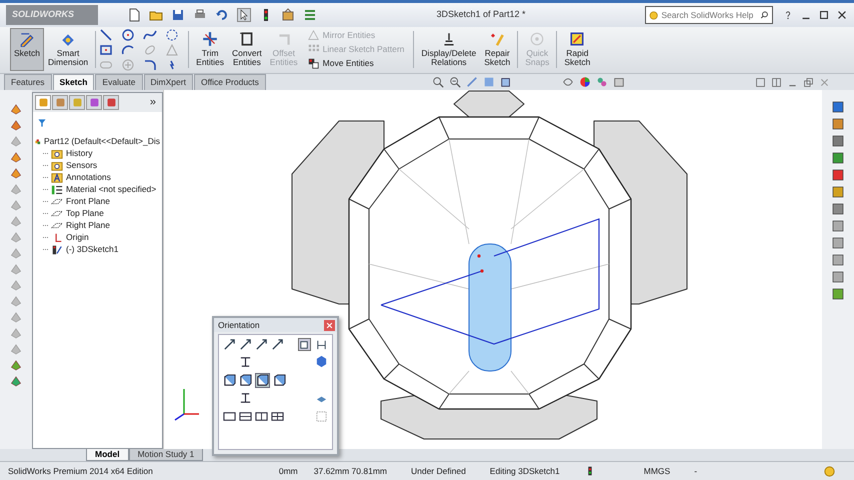 The width and height of the screenshot is (854, 480). What do you see at coordinates (824, 15) in the screenshot?
I see `restore-icon` at bounding box center [824, 15].